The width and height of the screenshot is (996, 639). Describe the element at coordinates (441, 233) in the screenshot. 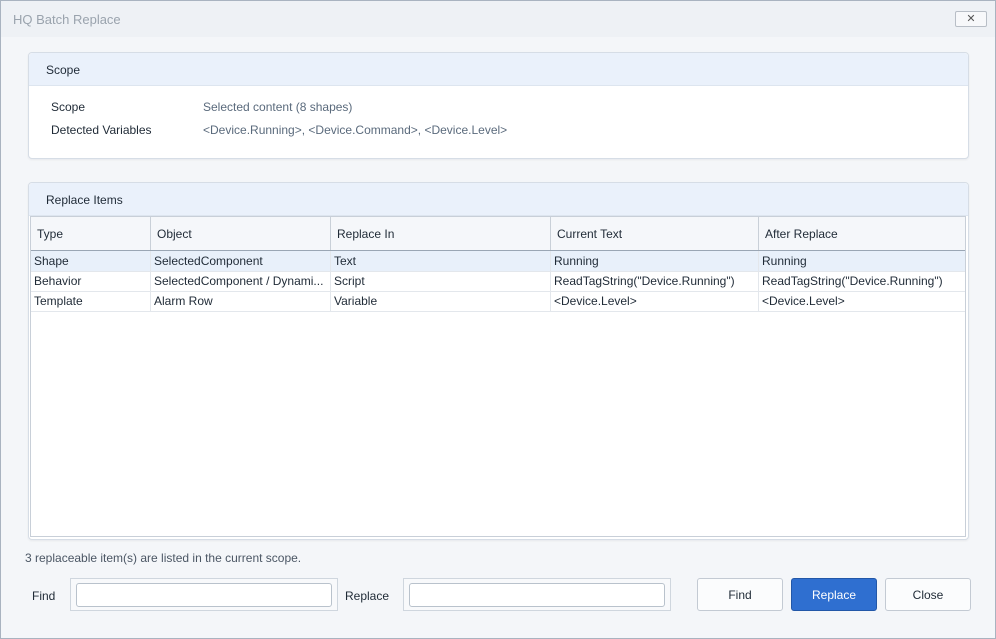

I see `column-header-replace-in: Replace In` at that location.